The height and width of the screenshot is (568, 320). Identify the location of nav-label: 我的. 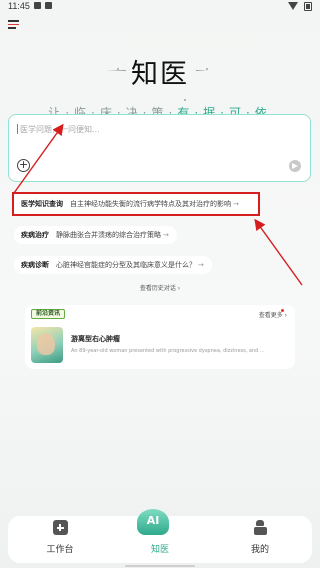
(259, 550).